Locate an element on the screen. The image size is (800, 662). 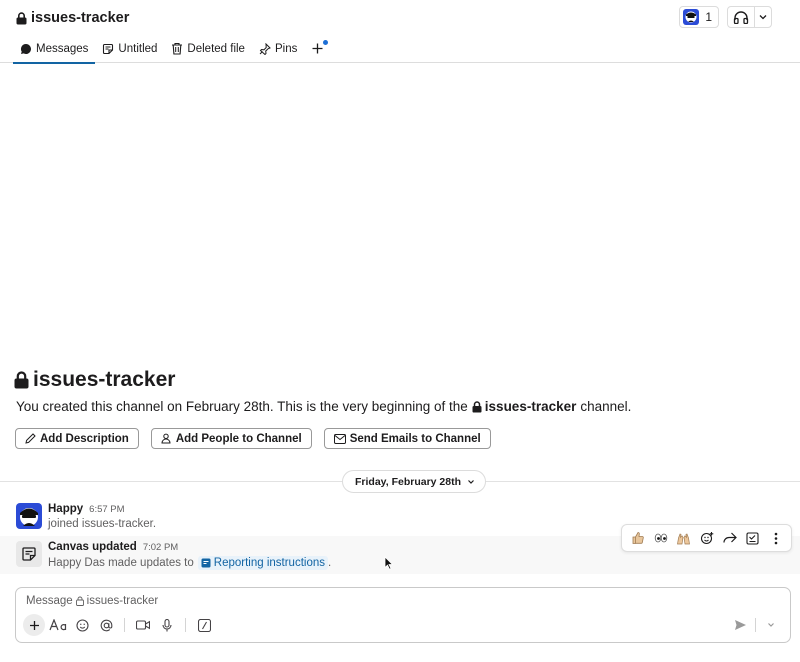
tab-pins: Pins is located at coordinates (278, 48).